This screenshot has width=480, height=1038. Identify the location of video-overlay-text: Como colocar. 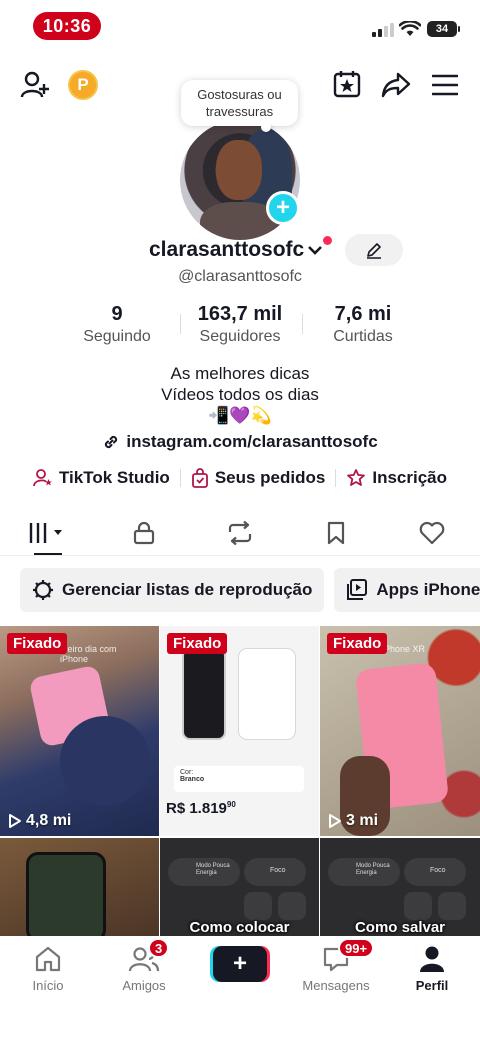
(239, 927).